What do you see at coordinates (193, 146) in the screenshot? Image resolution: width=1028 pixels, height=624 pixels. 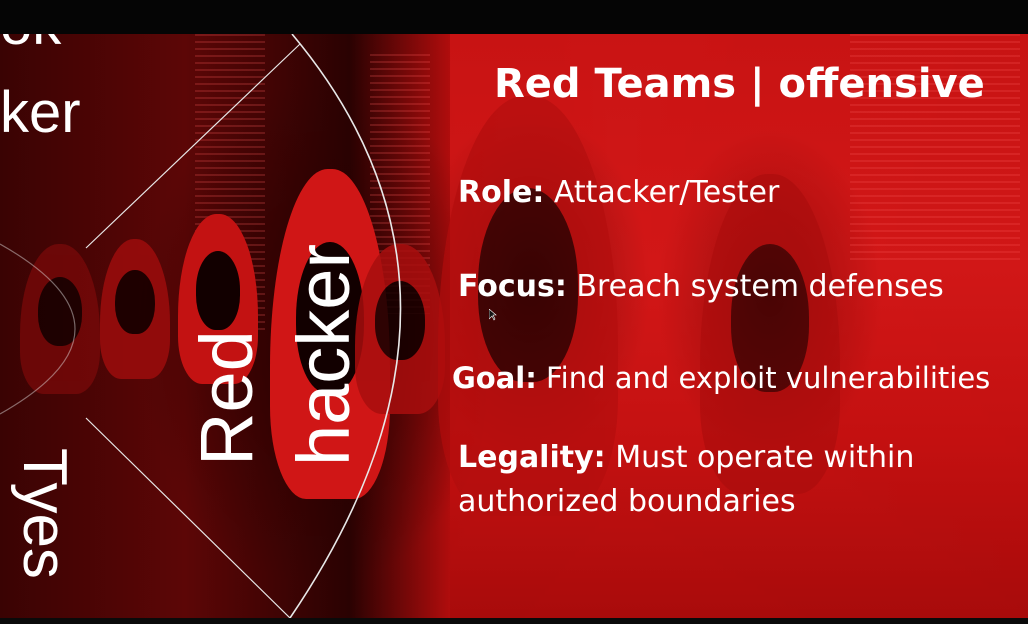 I see `diagonal-line` at bounding box center [193, 146].